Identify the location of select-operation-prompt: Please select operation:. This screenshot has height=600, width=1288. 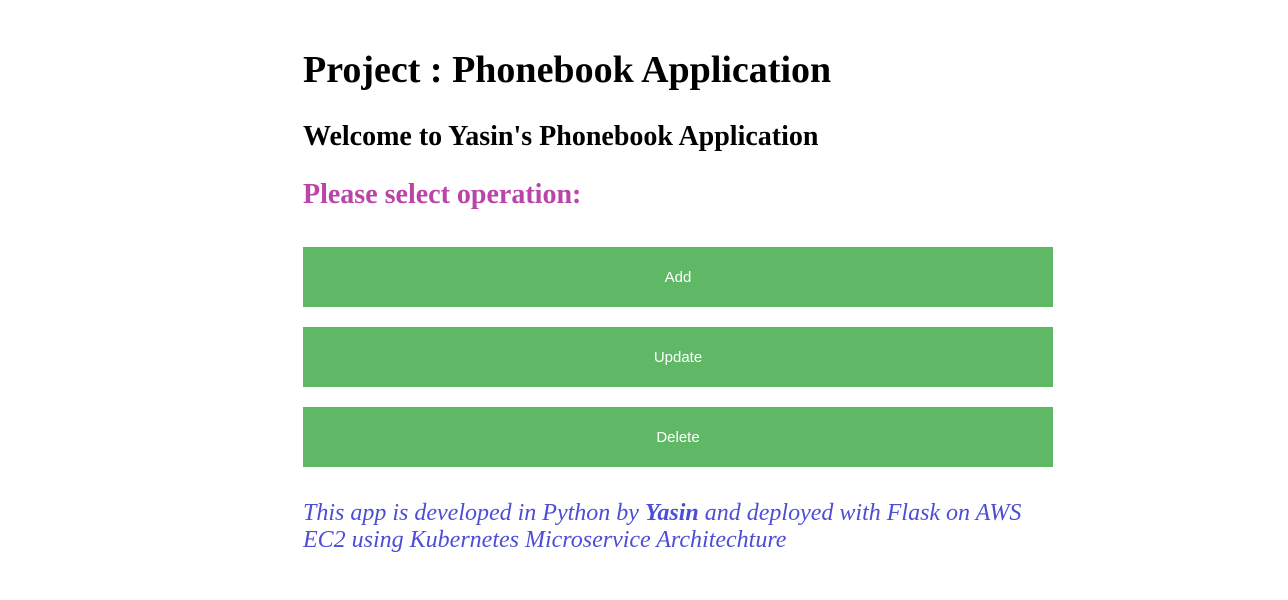
(442, 194).